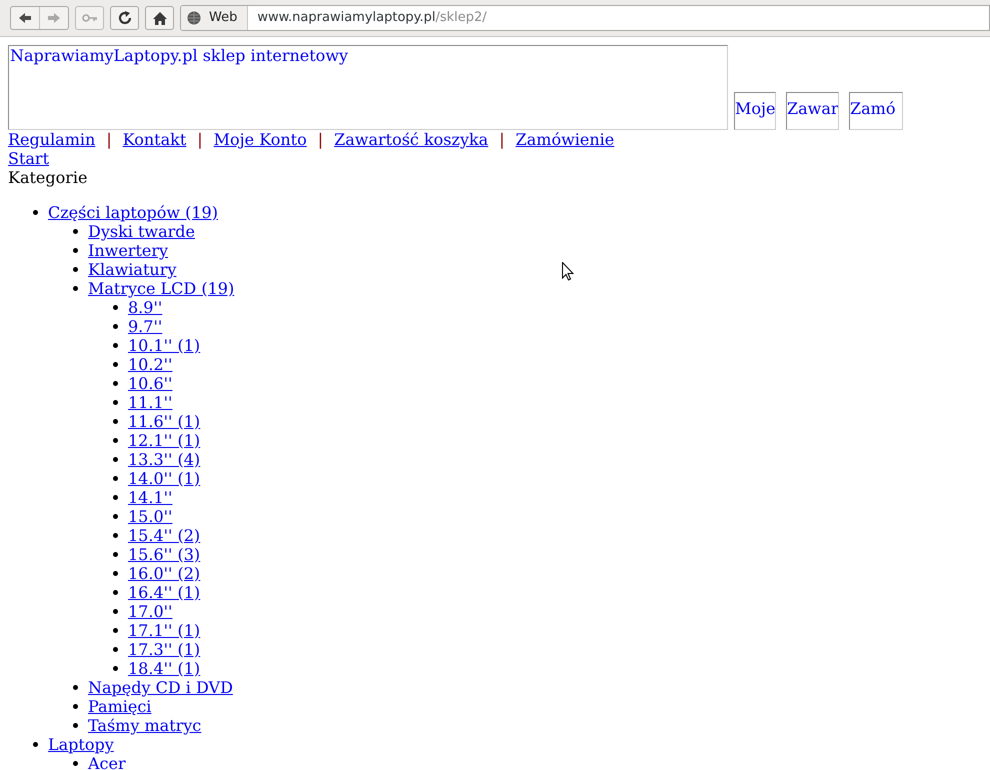  I want to click on category-link: Napędy CD i DVD, so click(160, 687).